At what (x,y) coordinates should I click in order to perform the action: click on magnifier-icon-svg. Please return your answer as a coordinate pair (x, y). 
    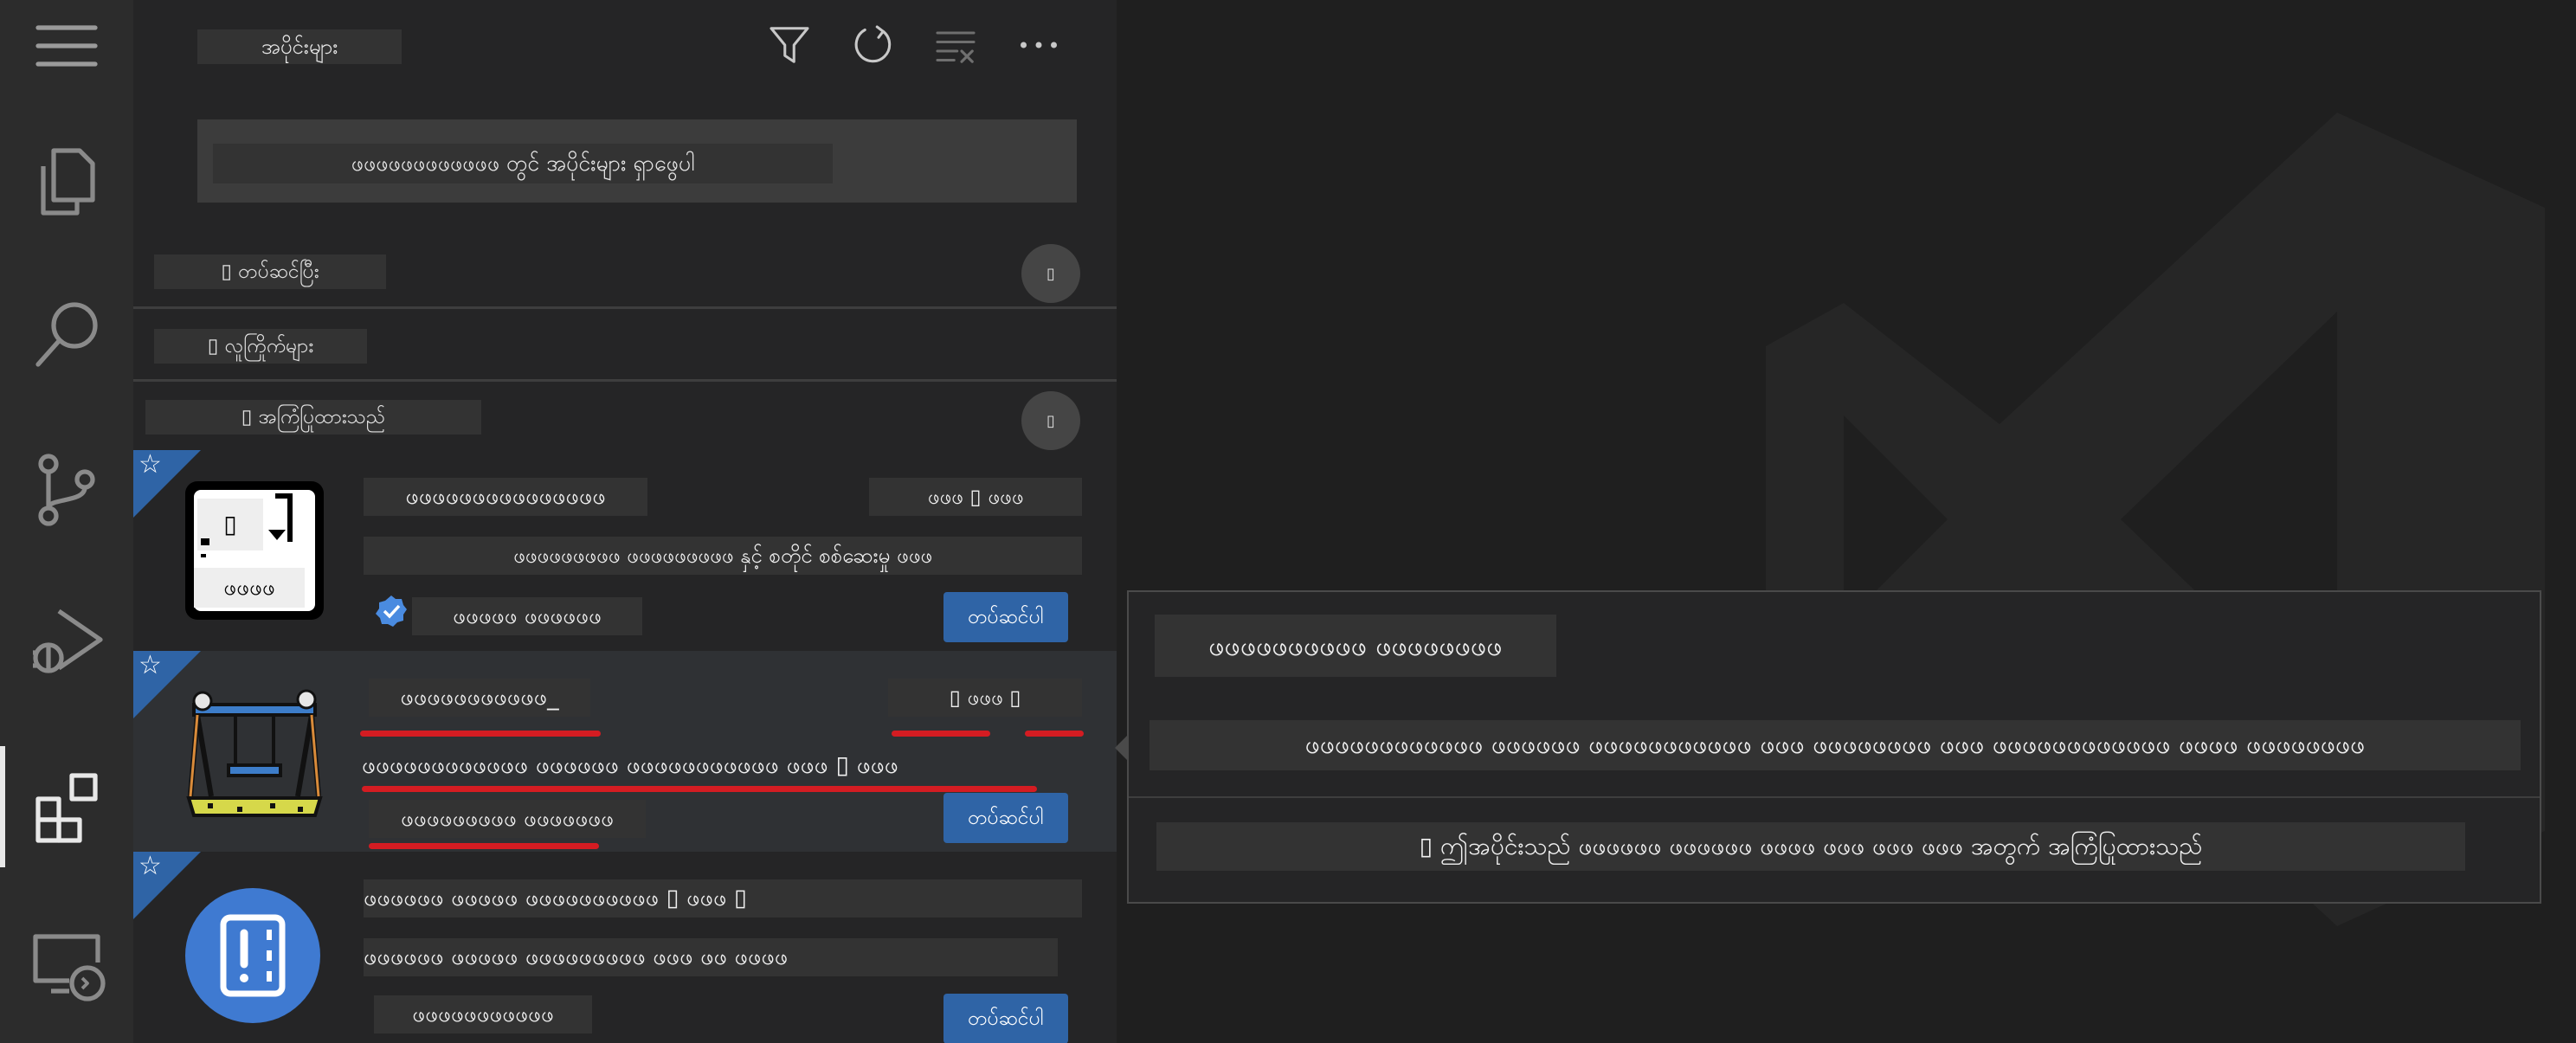
    Looking at the image, I should click on (66, 334).